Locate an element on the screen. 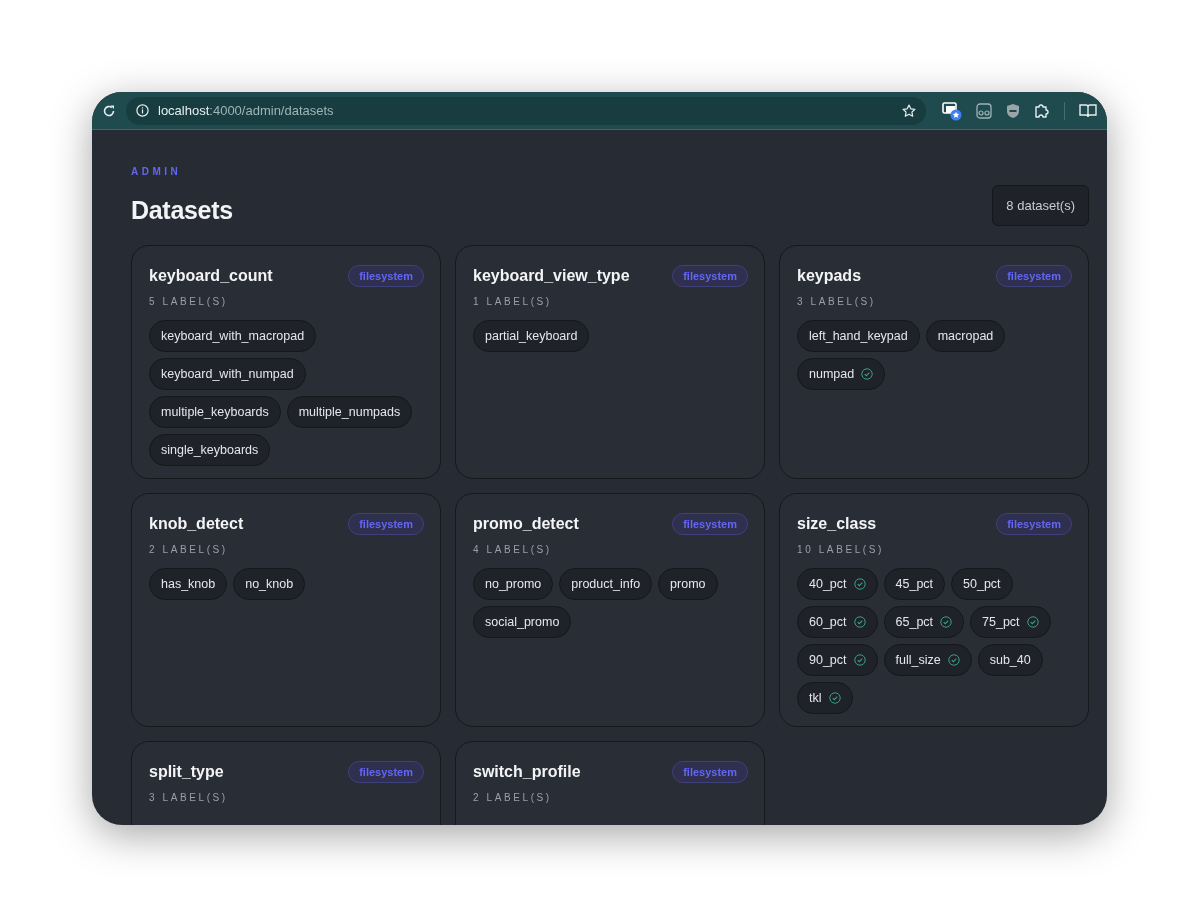 The image size is (1200, 918). address-bar: localhost:4000/admin/datasets is located at coordinates (526, 110).